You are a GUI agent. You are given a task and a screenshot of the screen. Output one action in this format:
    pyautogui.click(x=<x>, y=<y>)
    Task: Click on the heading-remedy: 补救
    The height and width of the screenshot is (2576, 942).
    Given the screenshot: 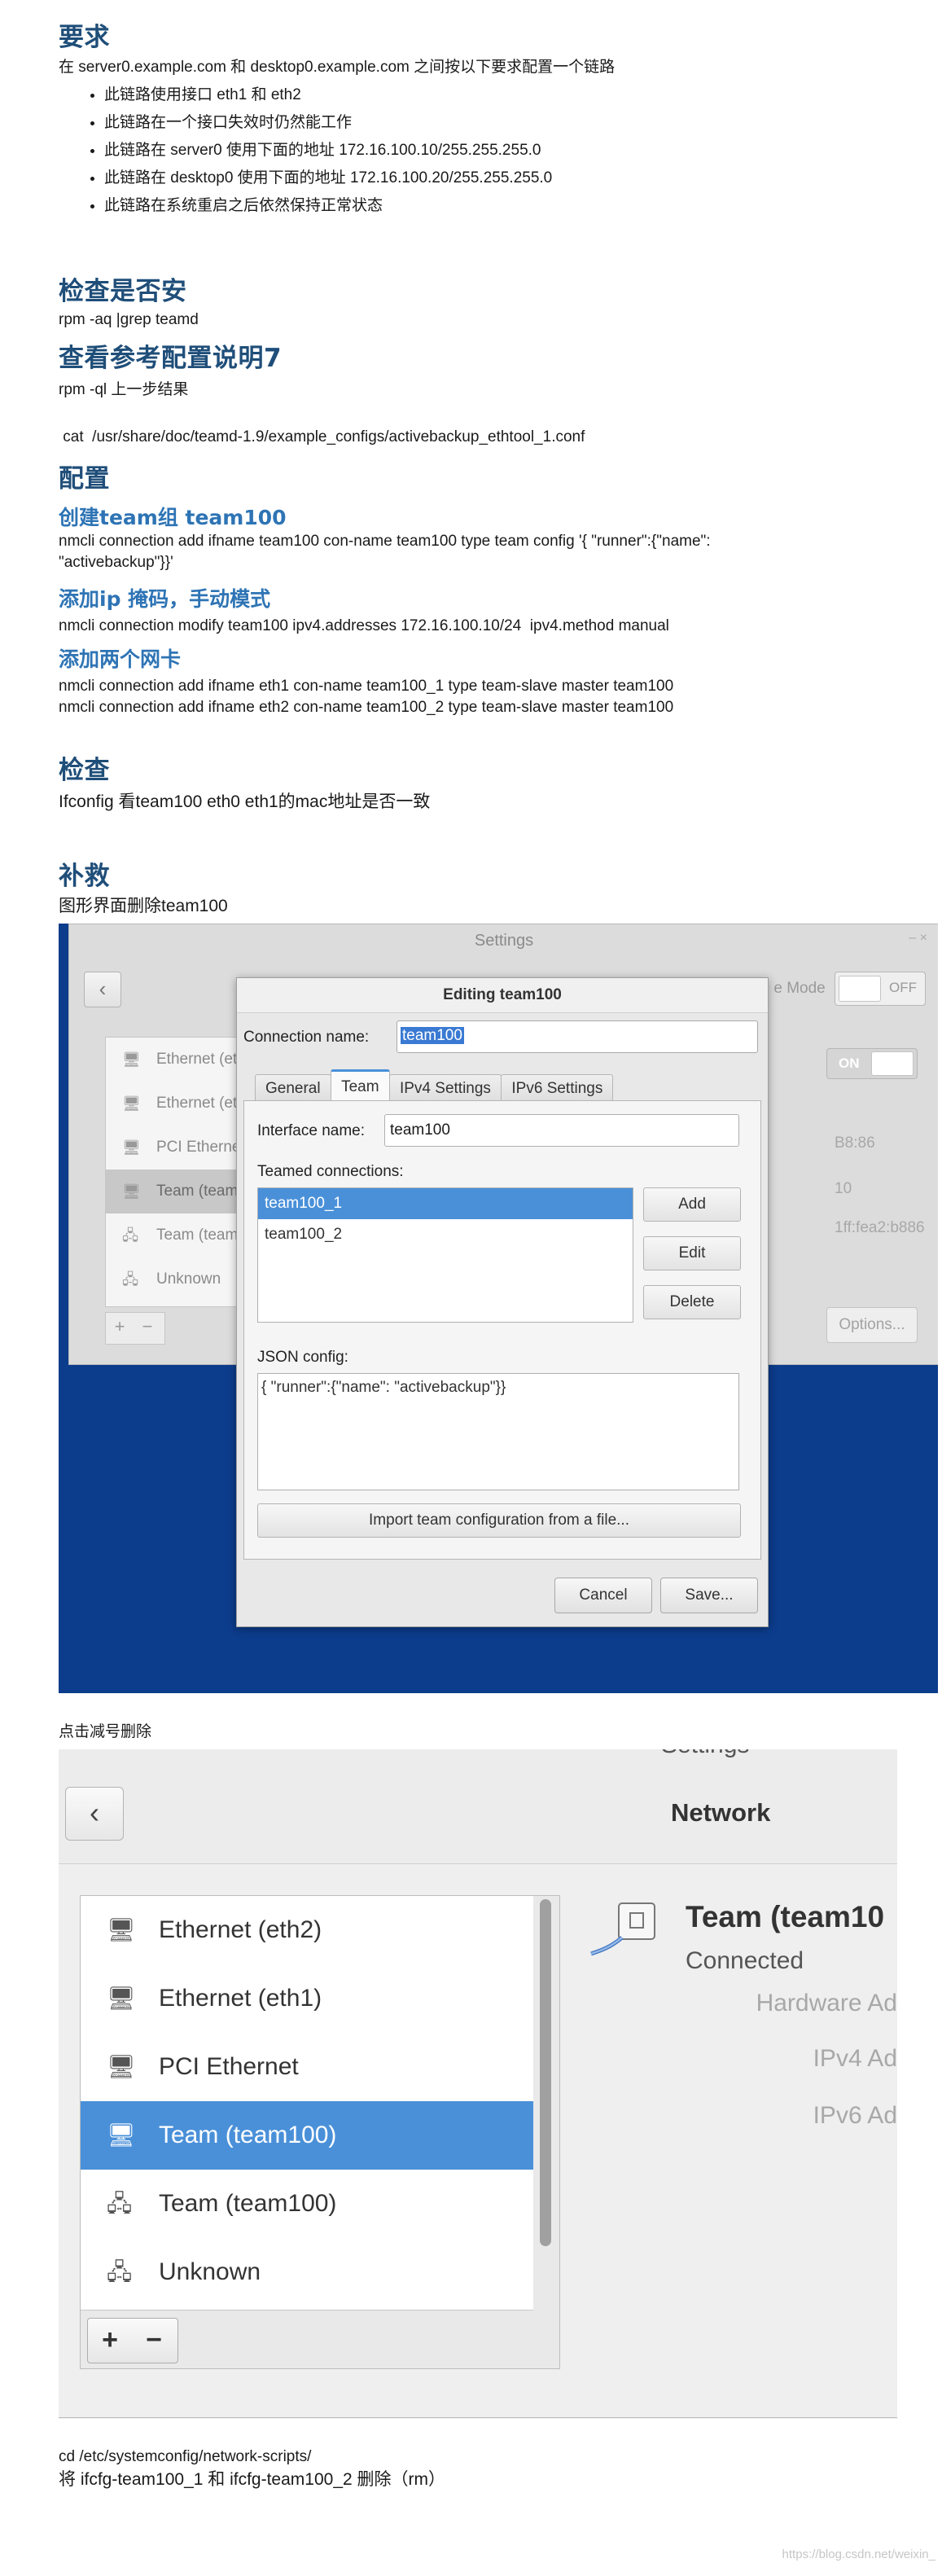 What is the action you would take?
    pyautogui.click(x=85, y=876)
    